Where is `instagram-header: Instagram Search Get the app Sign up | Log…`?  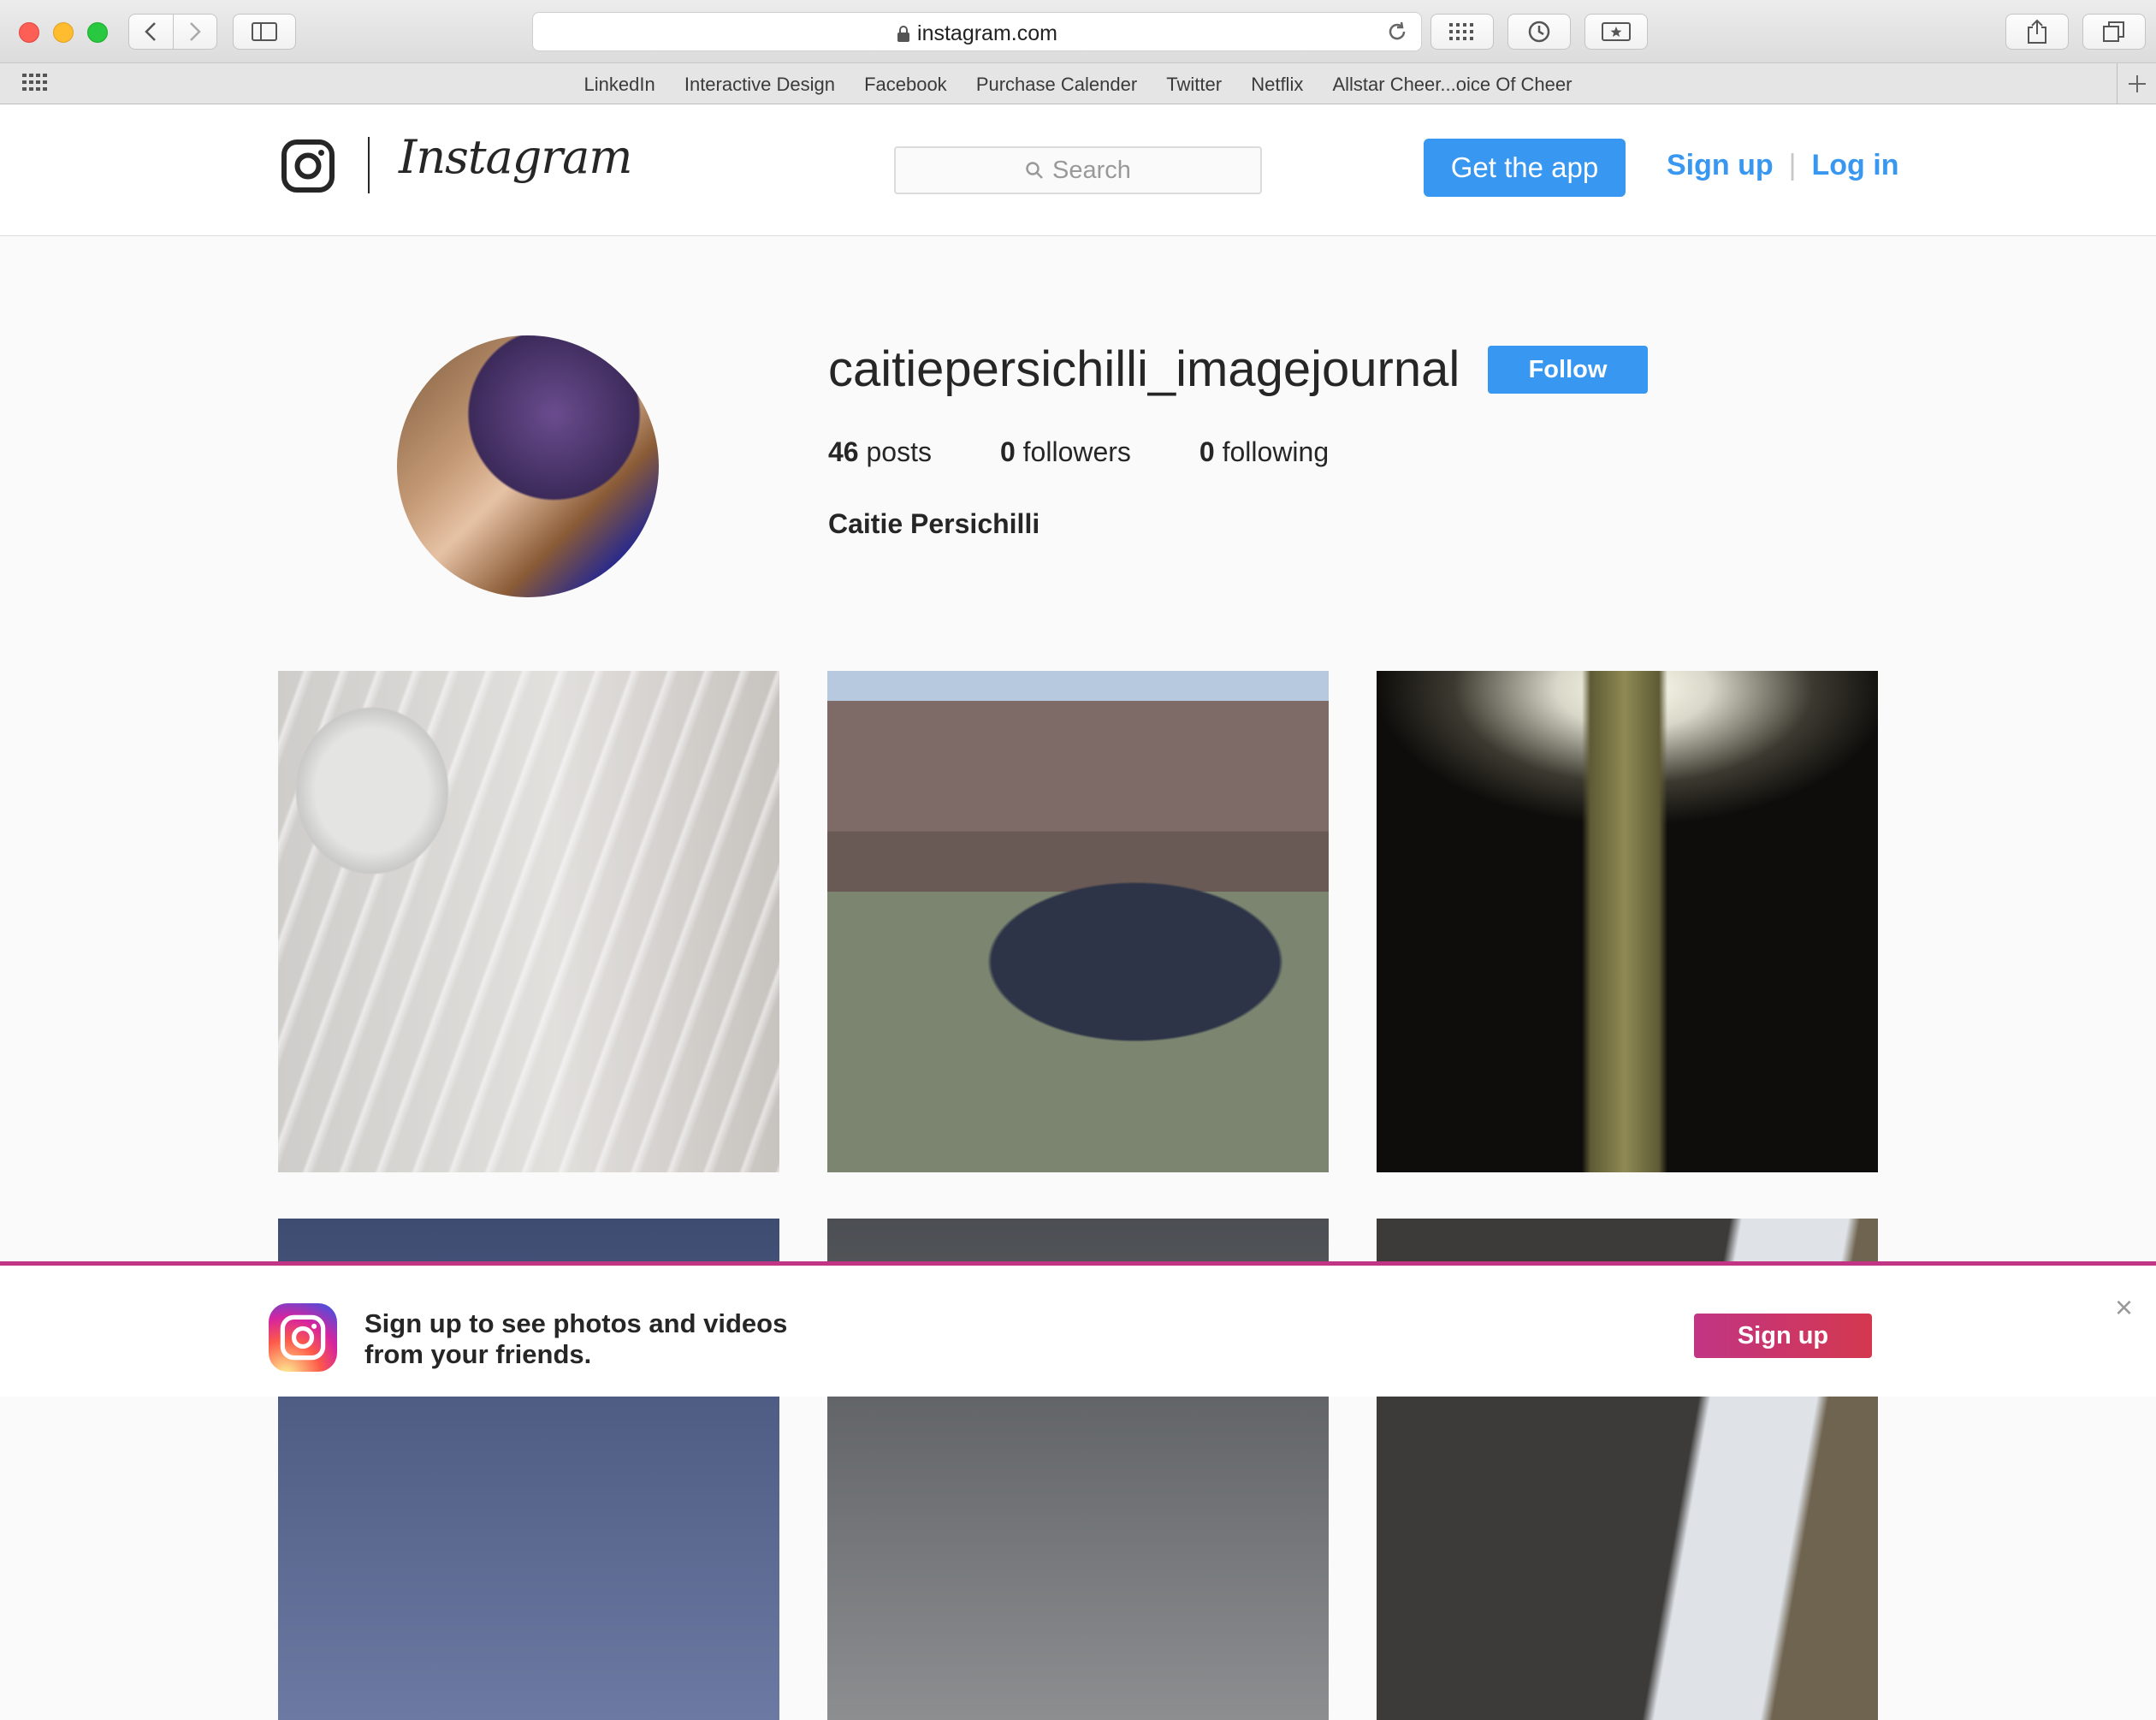
instagram-header: Instagram Search Get the app Sign up | Log… is located at coordinates (1078, 170).